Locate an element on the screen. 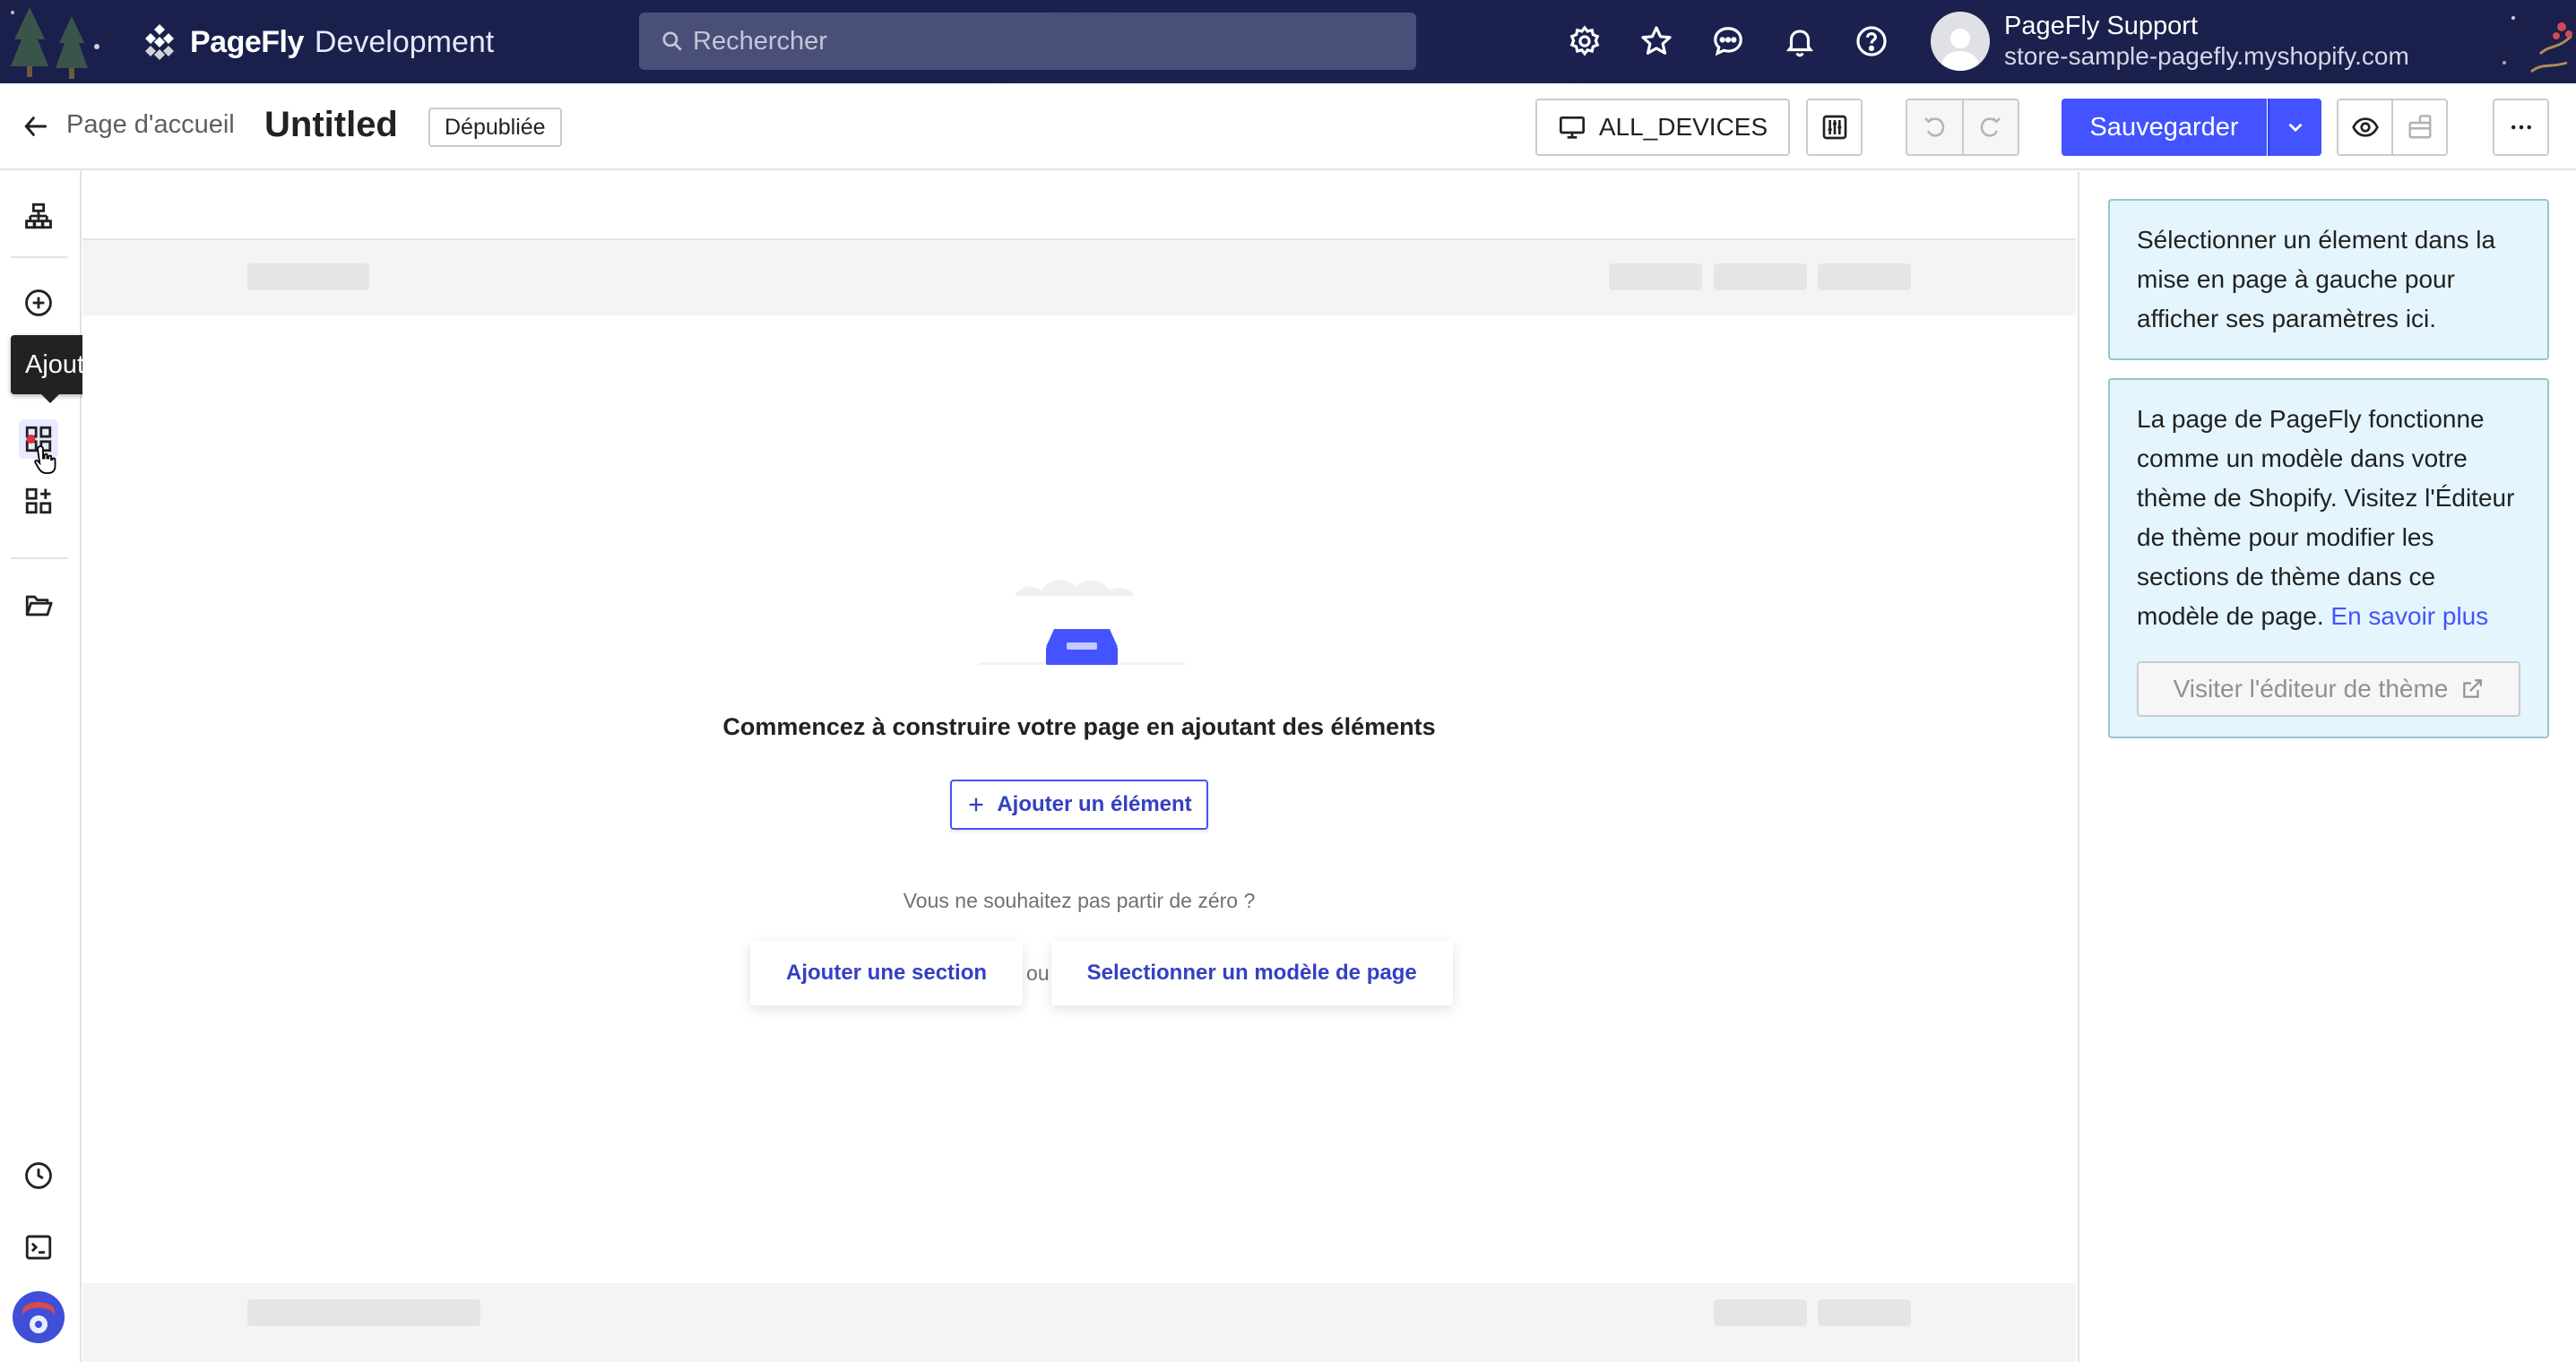 This screenshot has height=1362, width=2576. chat-icon is located at coordinates (1728, 41).